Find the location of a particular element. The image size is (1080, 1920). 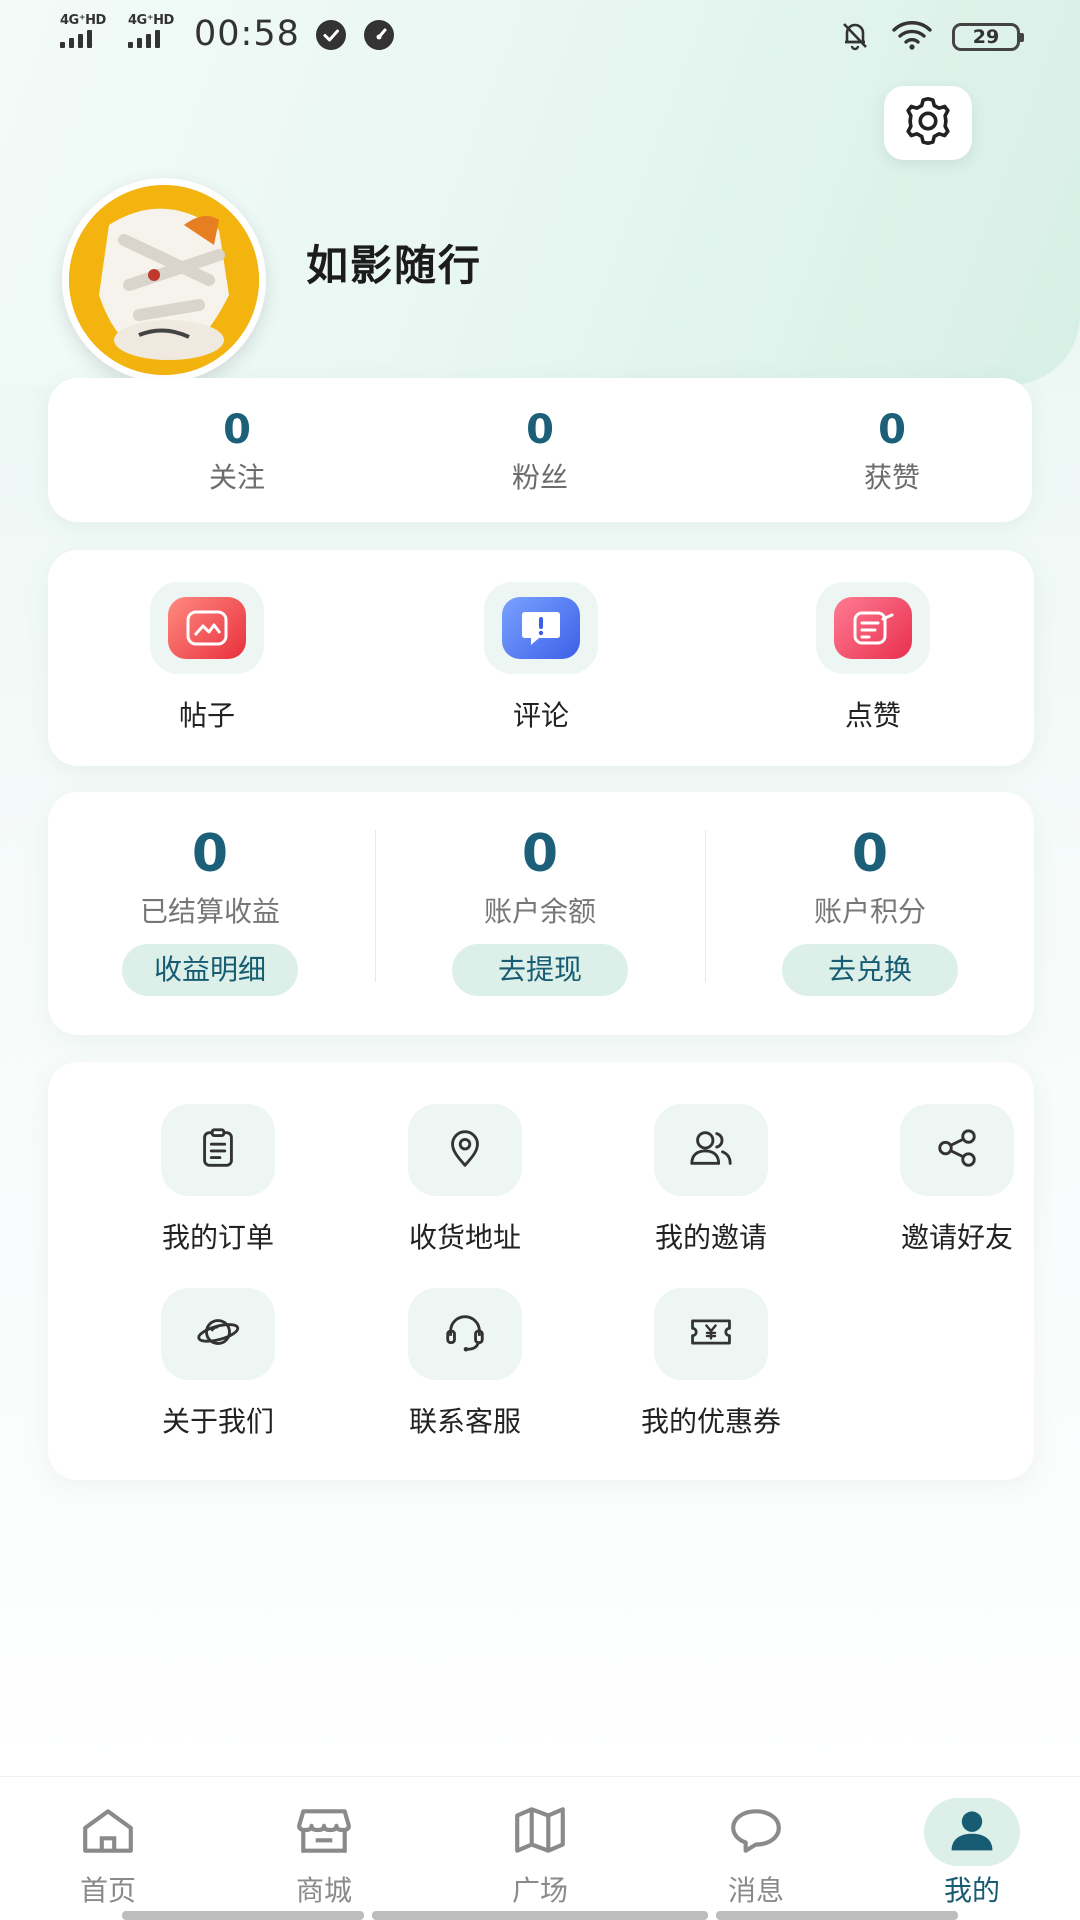

like-icon is located at coordinates (873, 628).